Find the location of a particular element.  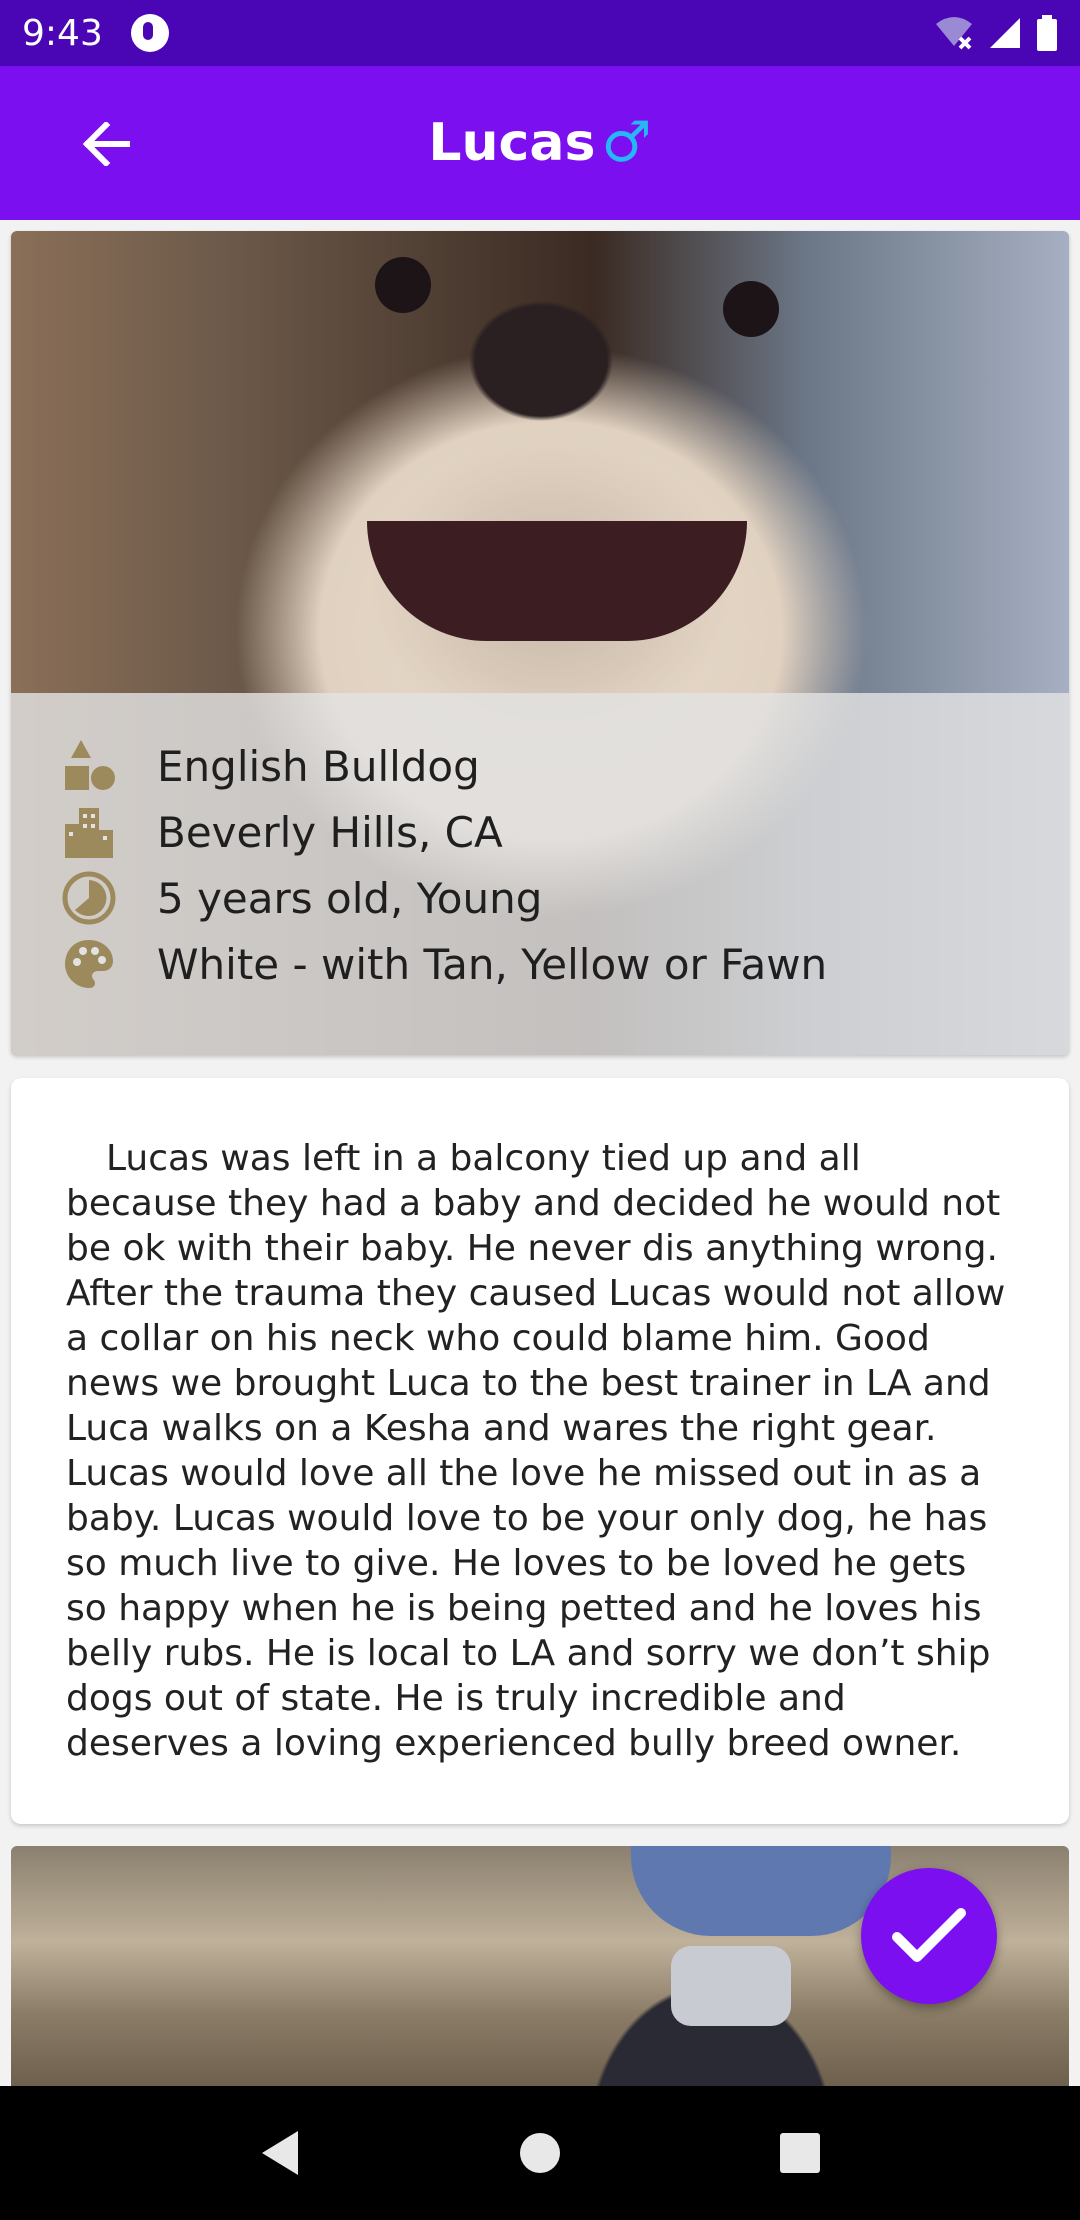

status-indicators is located at coordinates (996, 33).